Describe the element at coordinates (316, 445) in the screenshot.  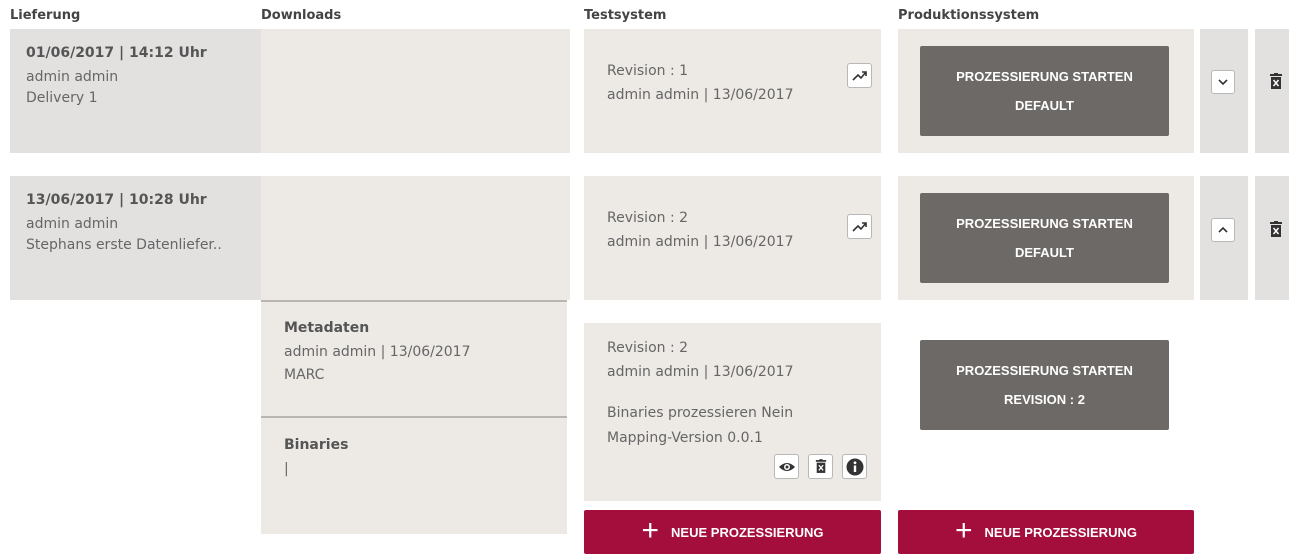
I see `binaries-title: Binaries` at that location.